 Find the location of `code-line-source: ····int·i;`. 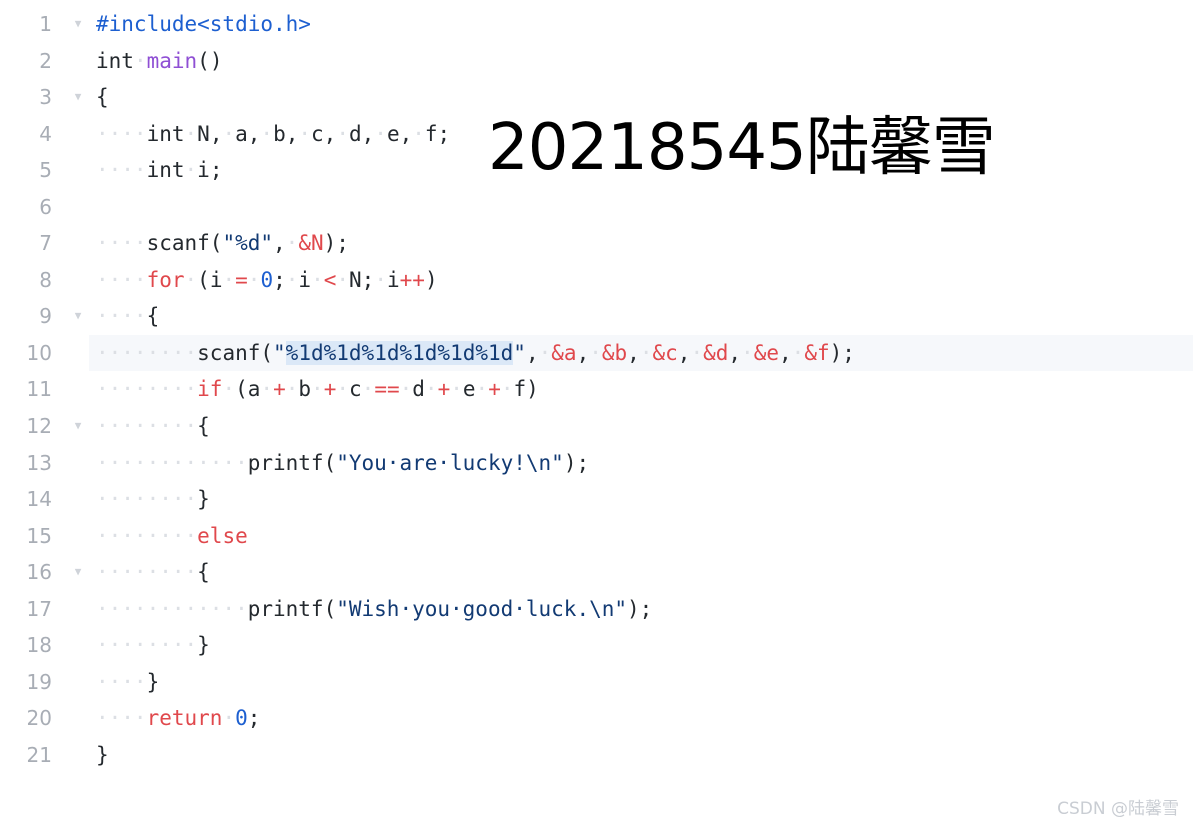

code-line-source: ····int·i; is located at coordinates (155, 170).